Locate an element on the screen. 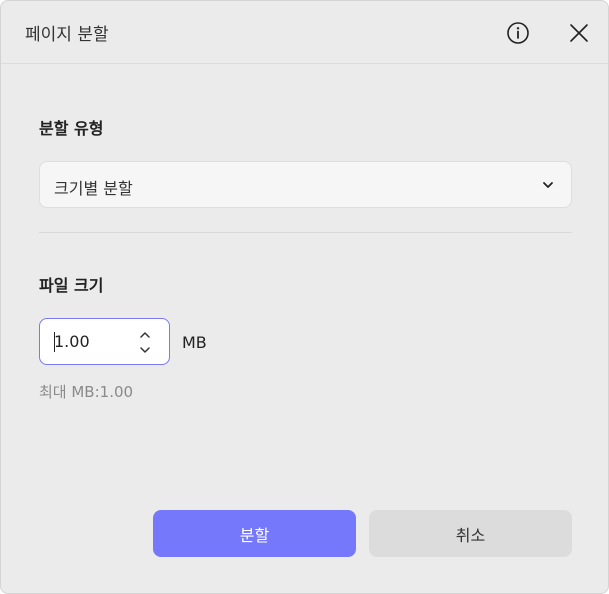  split-button: 분할 is located at coordinates (254, 533).